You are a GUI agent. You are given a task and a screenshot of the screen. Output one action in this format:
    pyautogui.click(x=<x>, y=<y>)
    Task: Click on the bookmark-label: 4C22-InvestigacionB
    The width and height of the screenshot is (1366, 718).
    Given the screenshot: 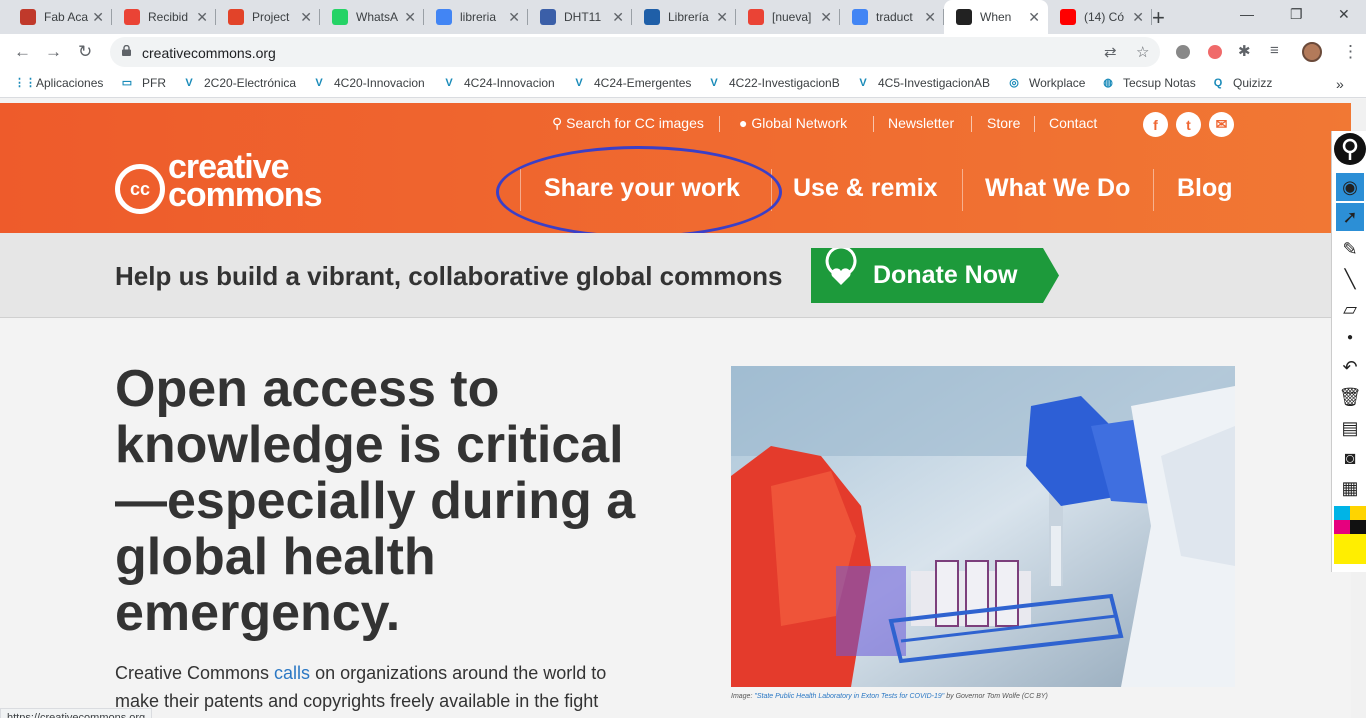 What is the action you would take?
    pyautogui.click(x=784, y=83)
    